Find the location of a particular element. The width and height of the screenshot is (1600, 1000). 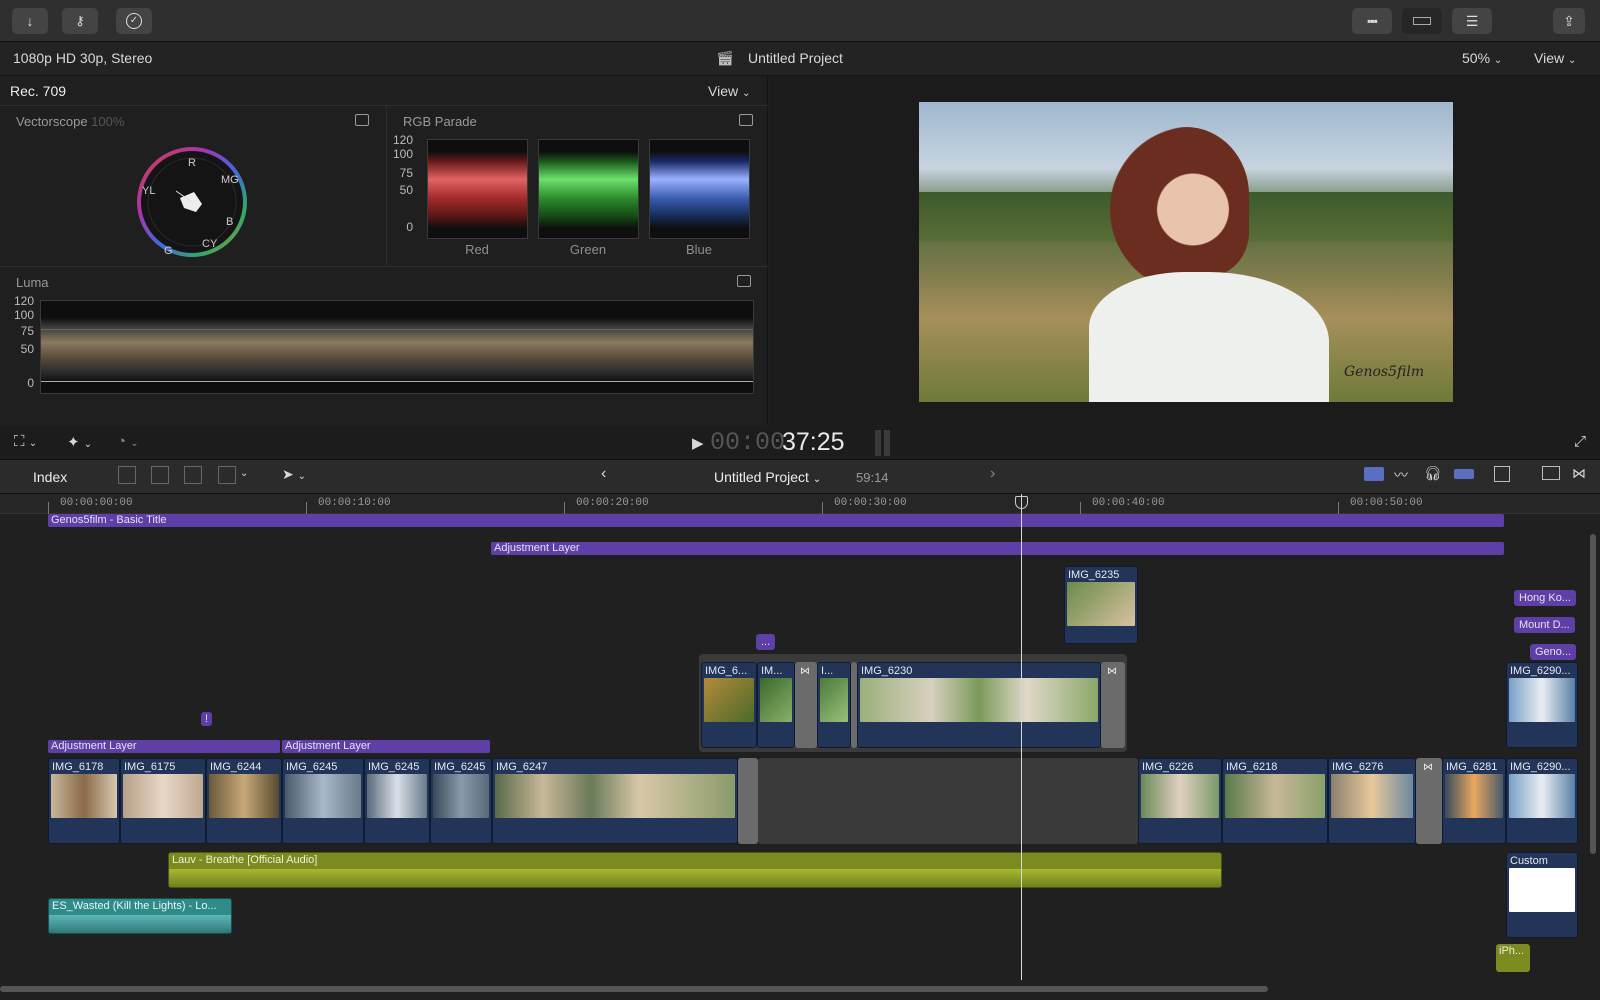

view-menu-label: View is located at coordinates (1549, 58).